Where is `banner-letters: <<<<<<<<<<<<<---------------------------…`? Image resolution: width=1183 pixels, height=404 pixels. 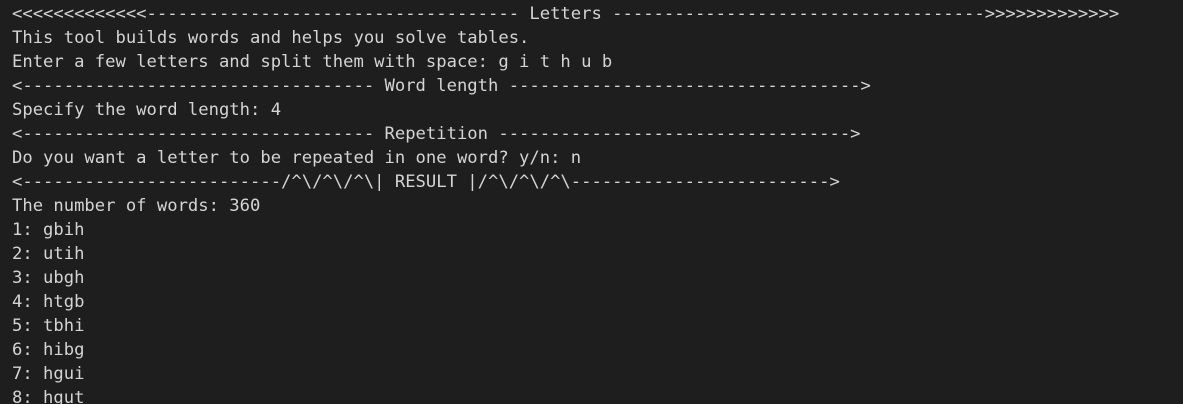 banner-letters: <<<<<<<<<<<<<---------------------------… is located at coordinates (566, 14).